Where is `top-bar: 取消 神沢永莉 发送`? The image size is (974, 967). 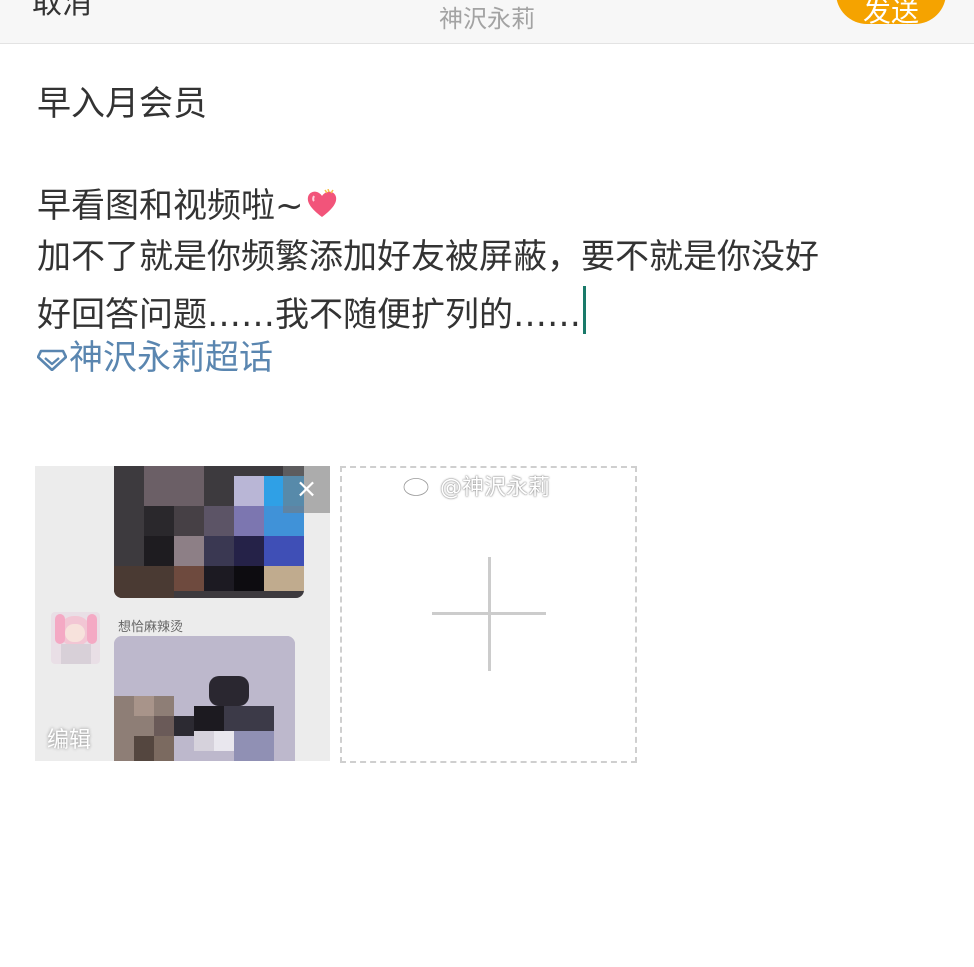
top-bar: 取消 神沢永莉 发送 is located at coordinates (487, 22).